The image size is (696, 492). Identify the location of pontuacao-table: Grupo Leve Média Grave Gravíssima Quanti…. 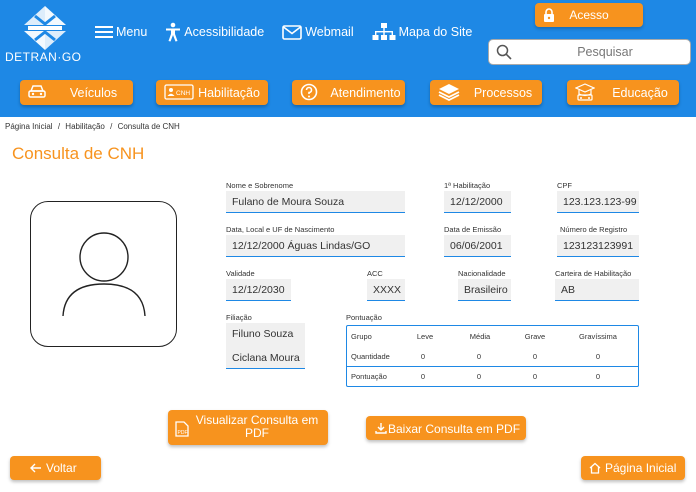
(492, 356).